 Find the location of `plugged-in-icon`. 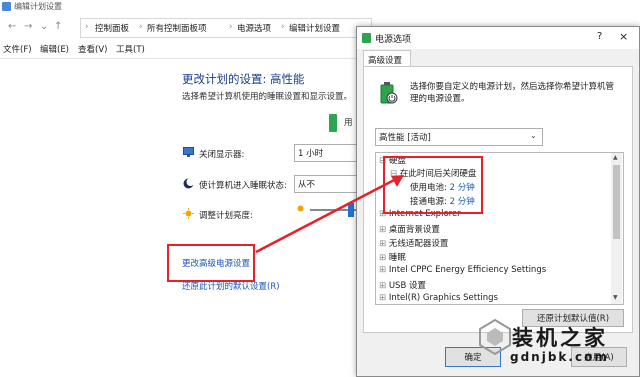

plugged-in-icon is located at coordinates (333, 123).